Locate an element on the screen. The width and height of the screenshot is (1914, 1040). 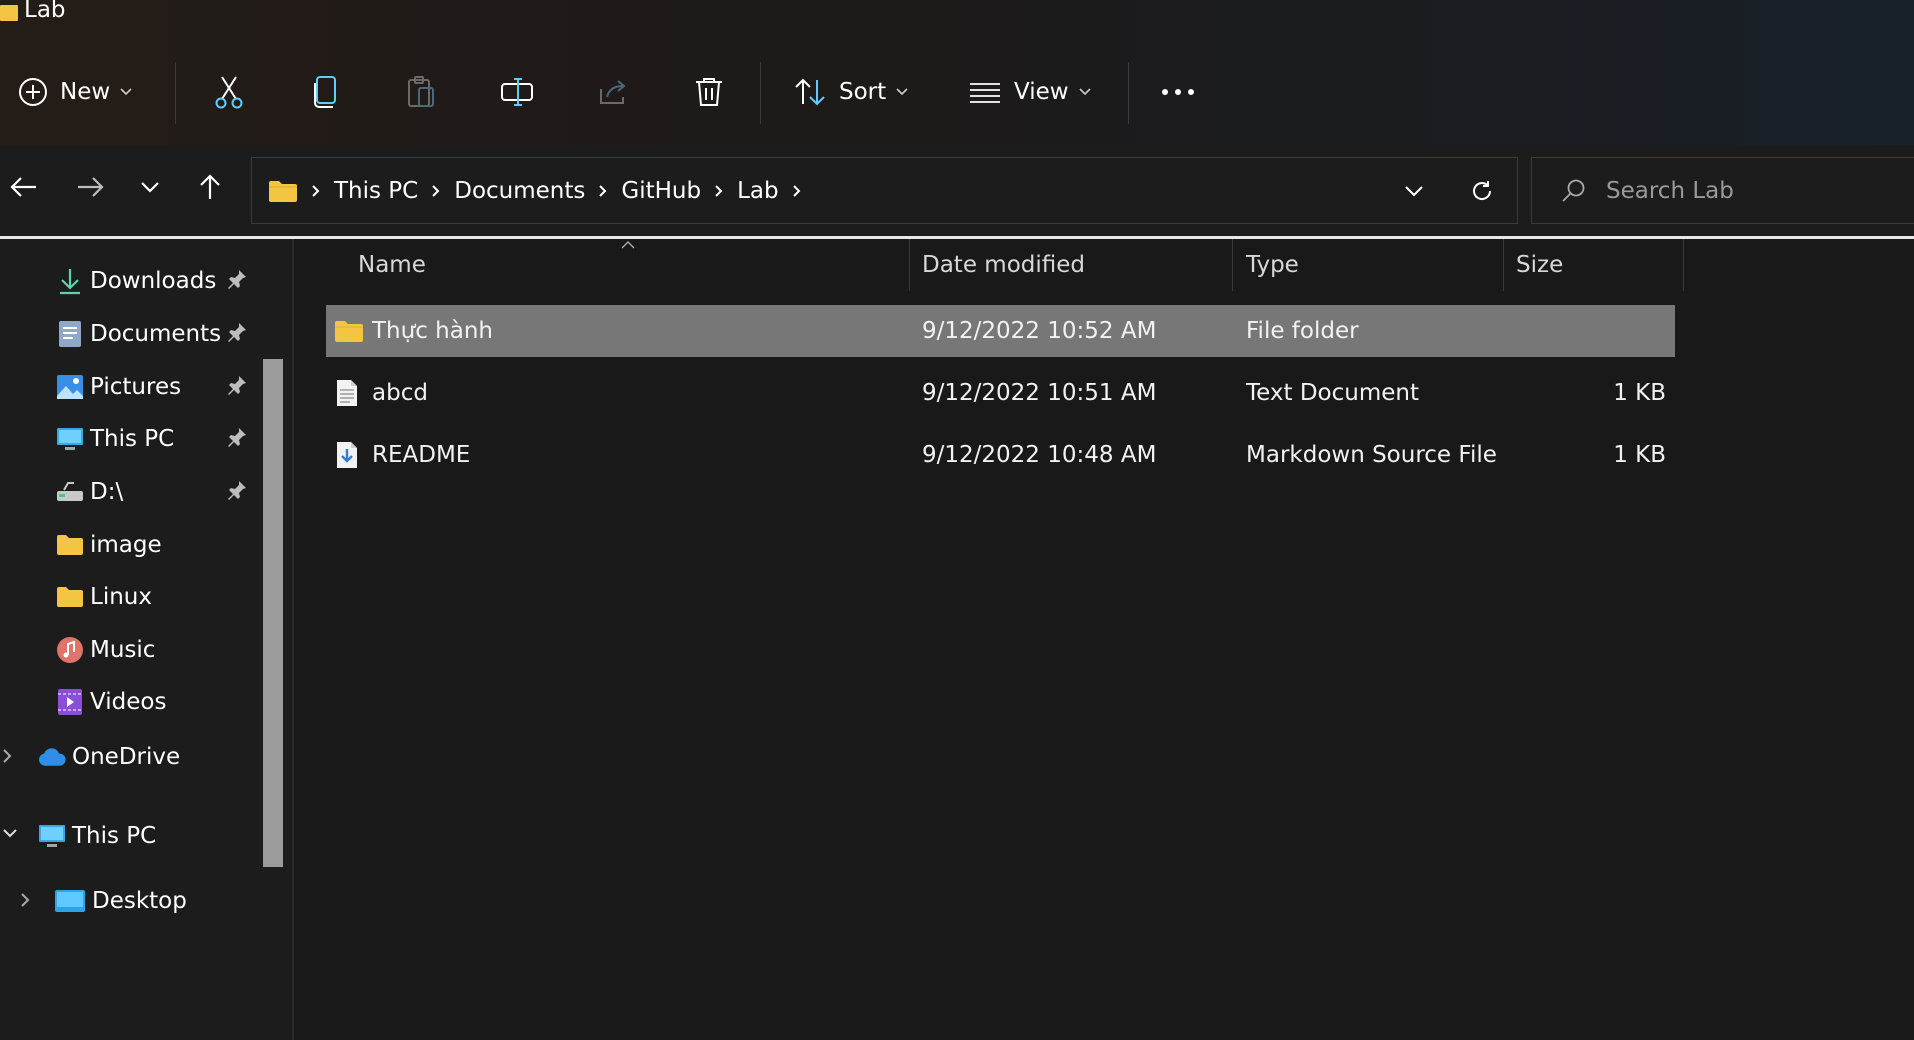
rename-button is located at coordinates (517, 92).